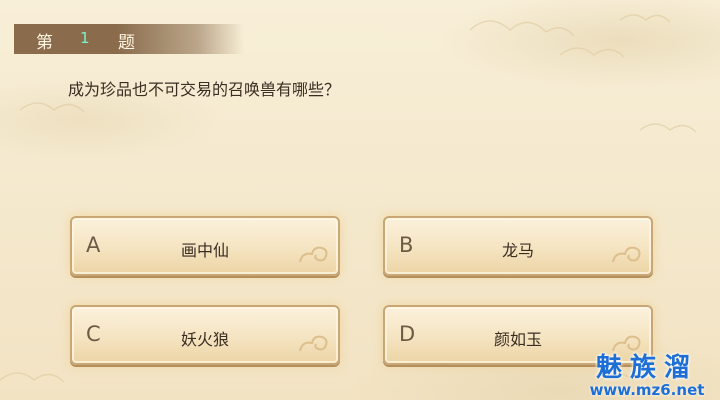 The height and width of the screenshot is (400, 720). I want to click on question-number: 1, so click(85, 38).